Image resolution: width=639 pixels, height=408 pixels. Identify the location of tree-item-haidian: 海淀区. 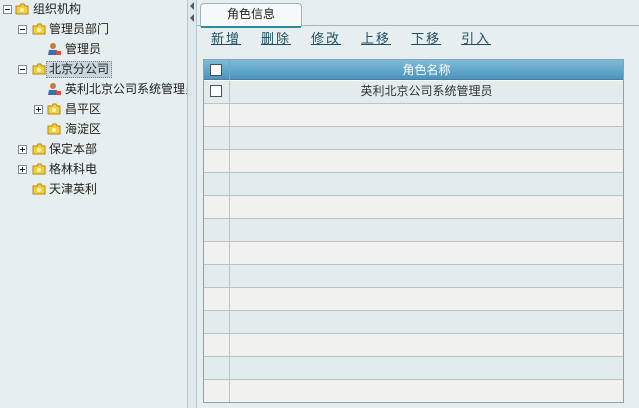
(93, 129).